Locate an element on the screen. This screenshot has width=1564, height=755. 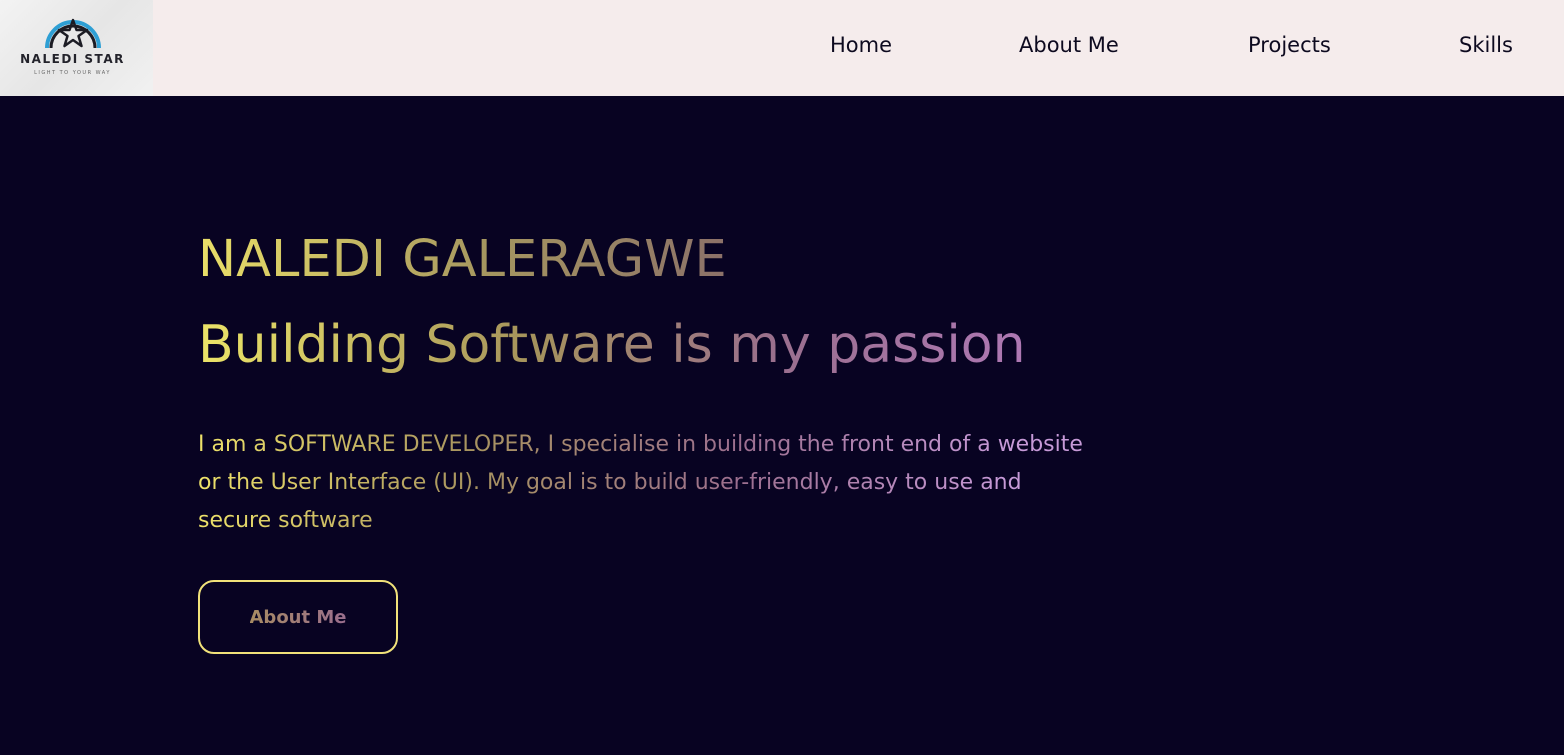
logo: NALEDI STAR LIGHT TO YOUR WAY is located at coordinates (76, 48).